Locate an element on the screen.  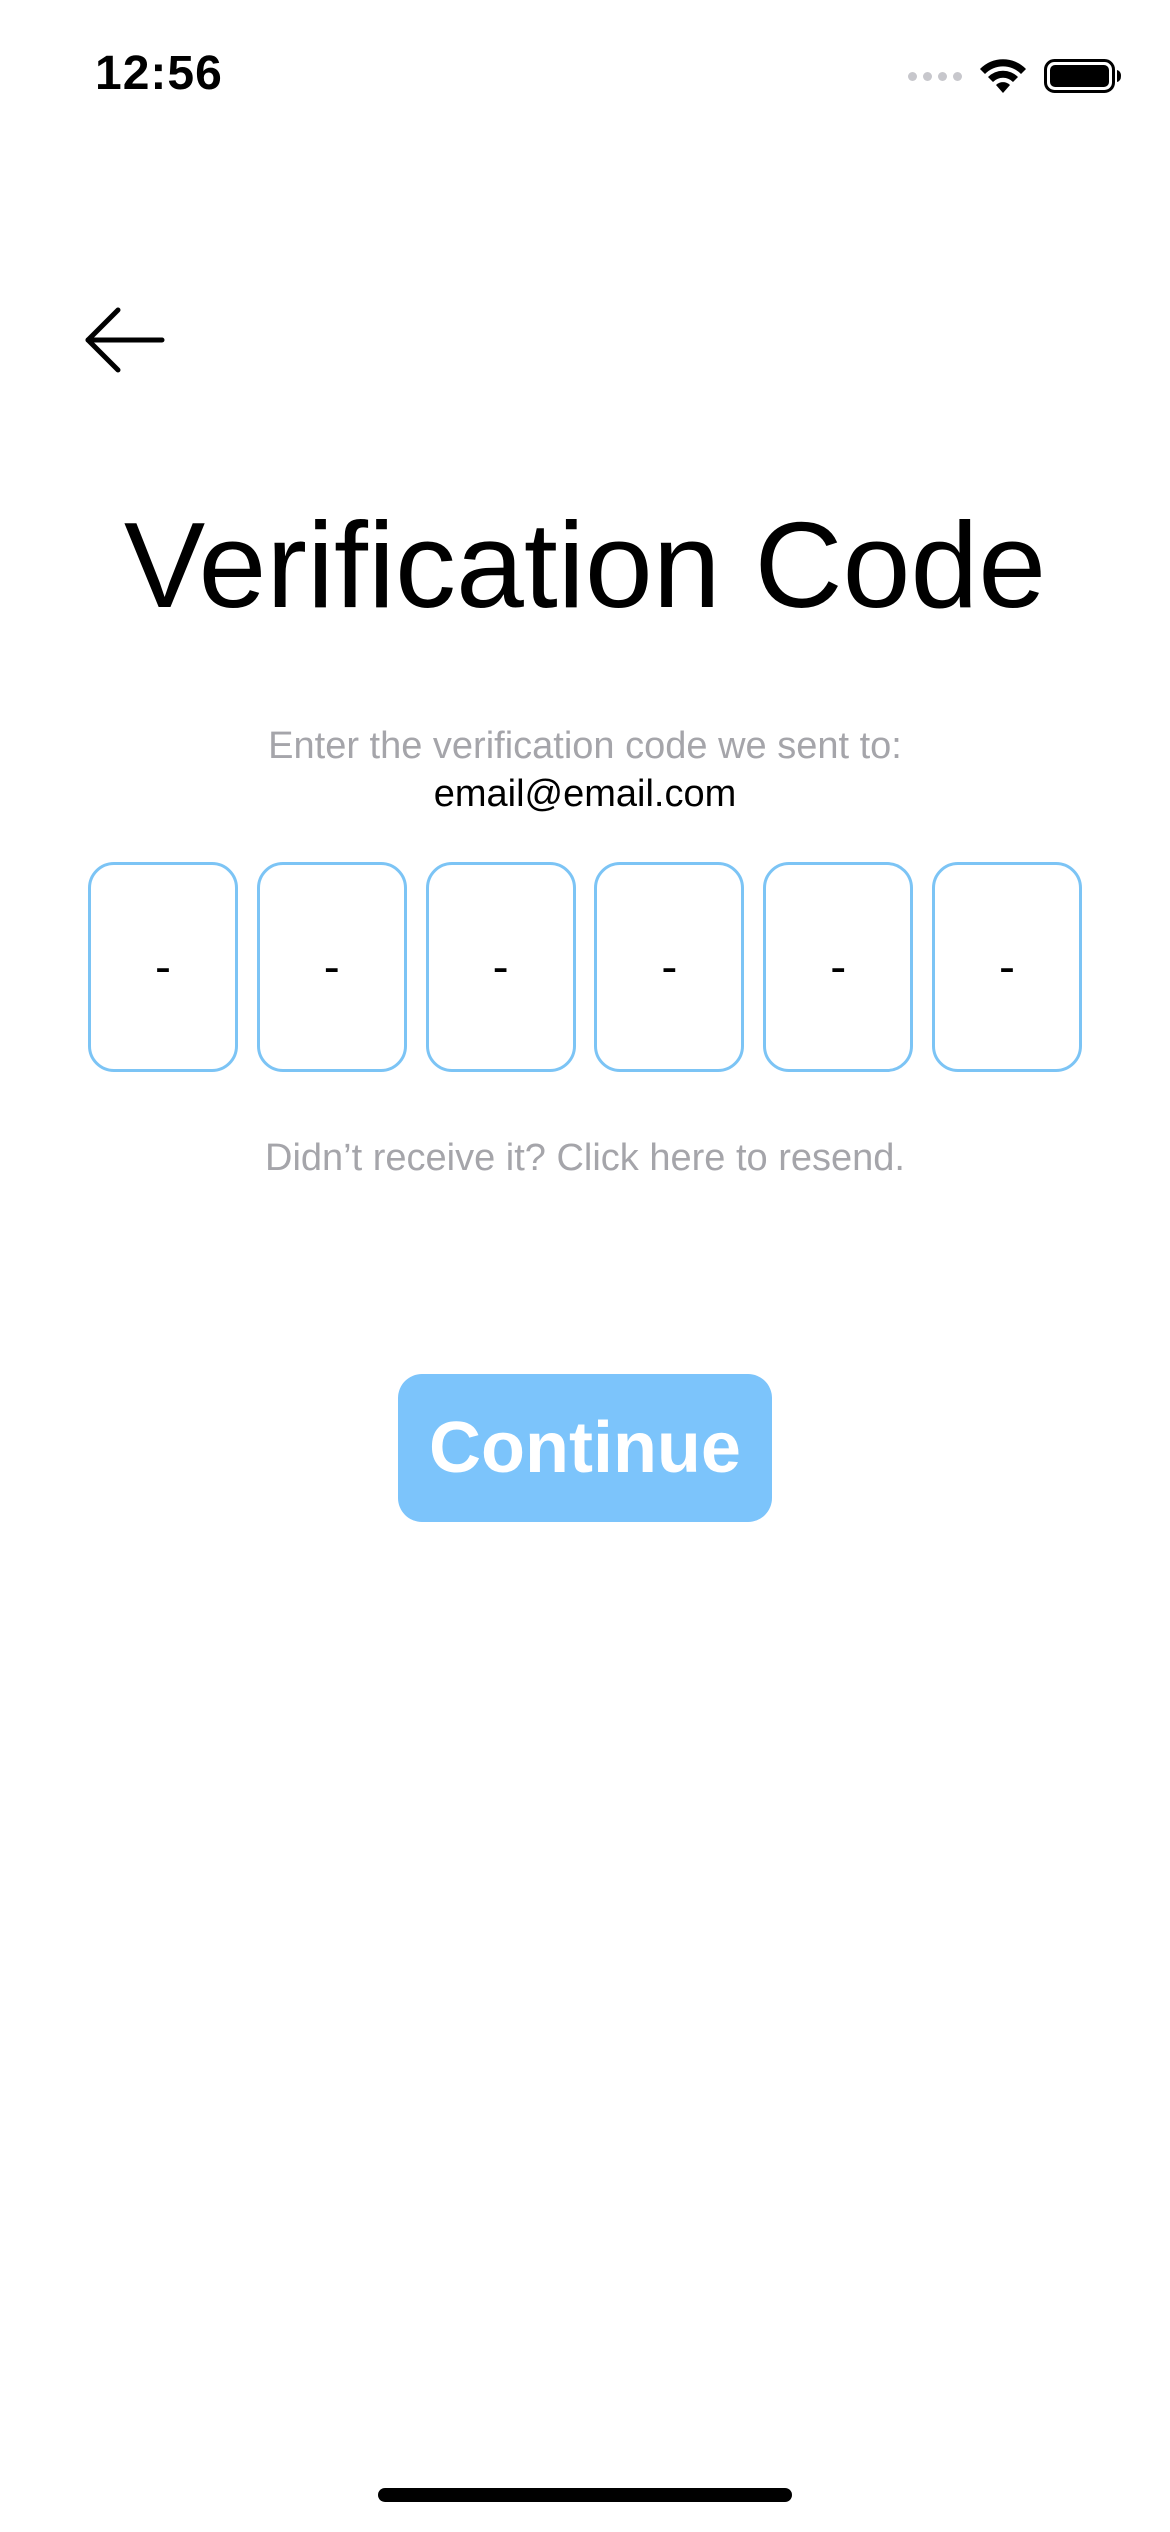
email-address: email@email.com is located at coordinates (585, 794).